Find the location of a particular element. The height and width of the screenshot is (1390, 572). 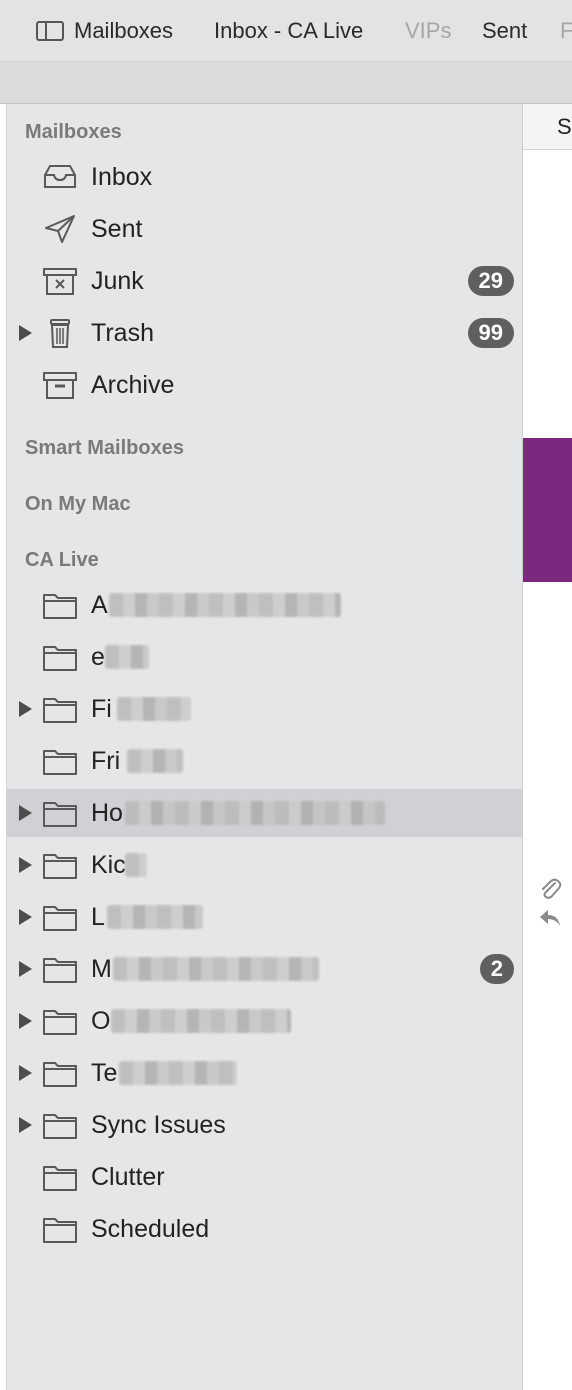

sidebar-item-inbox: Inbox is located at coordinates (264, 177).